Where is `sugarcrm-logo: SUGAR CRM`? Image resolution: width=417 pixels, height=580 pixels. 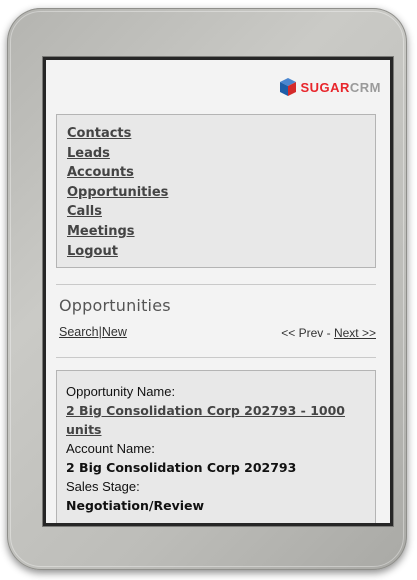
sugarcrm-logo: SUGAR CRM is located at coordinates (330, 87).